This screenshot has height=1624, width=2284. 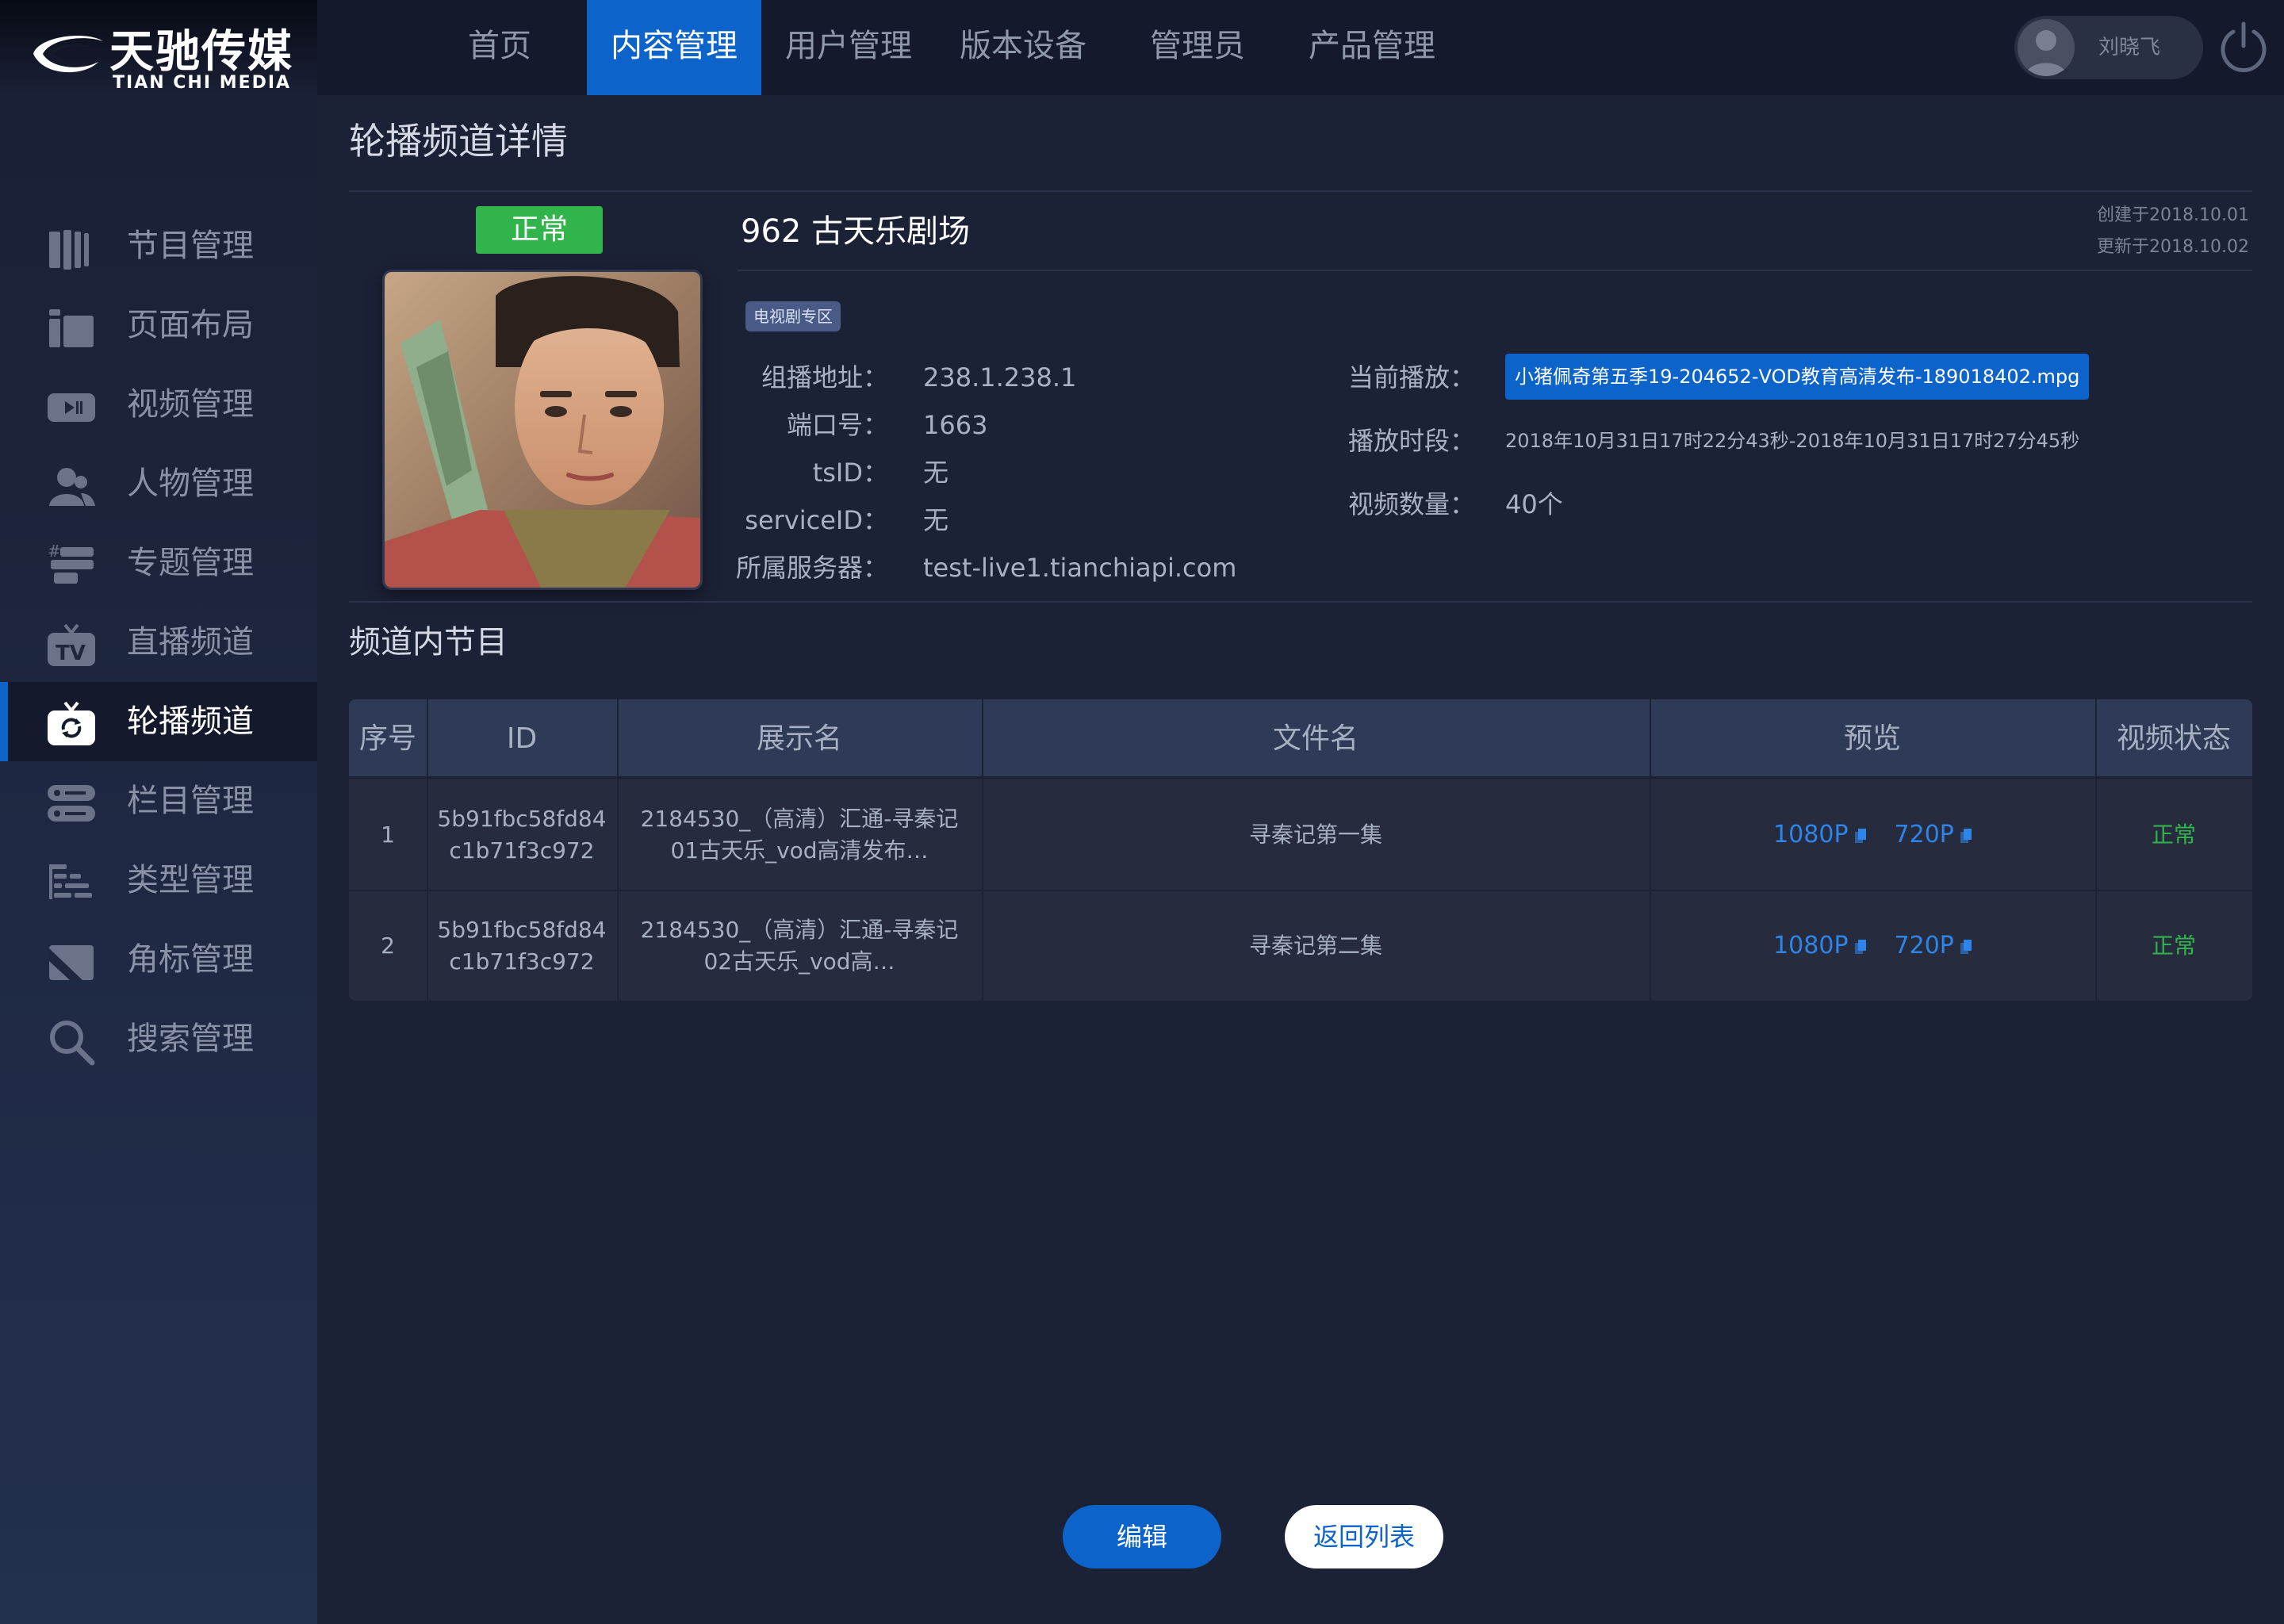 I want to click on sidebar-item-carousel-channel: 轮播频道, so click(x=158, y=721).